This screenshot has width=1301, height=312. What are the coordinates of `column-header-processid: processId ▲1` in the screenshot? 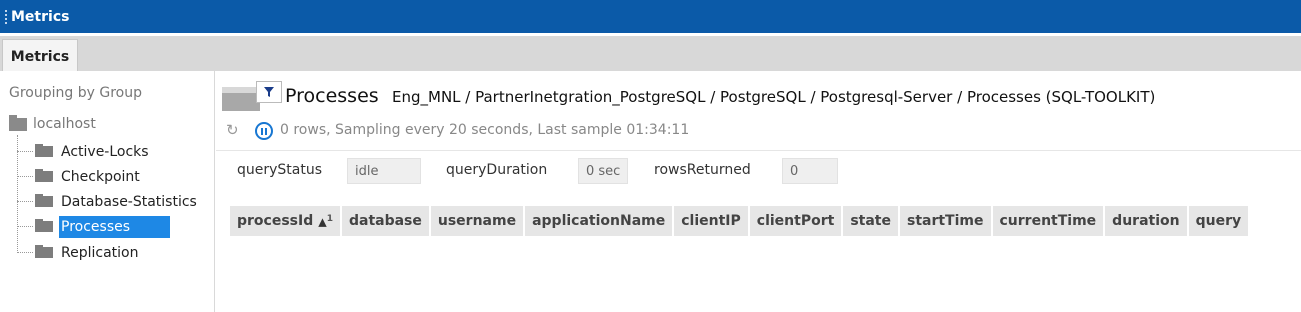 It's located at (286, 221).